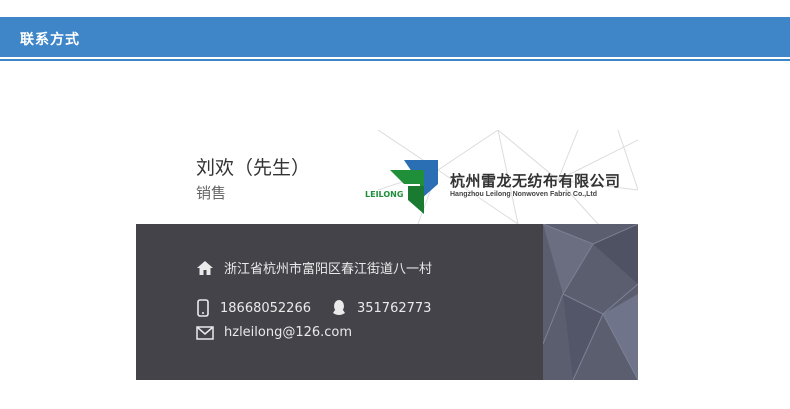  I want to click on address-text: 浙江省杭州市富阳区春江街道八一村, so click(328, 269).